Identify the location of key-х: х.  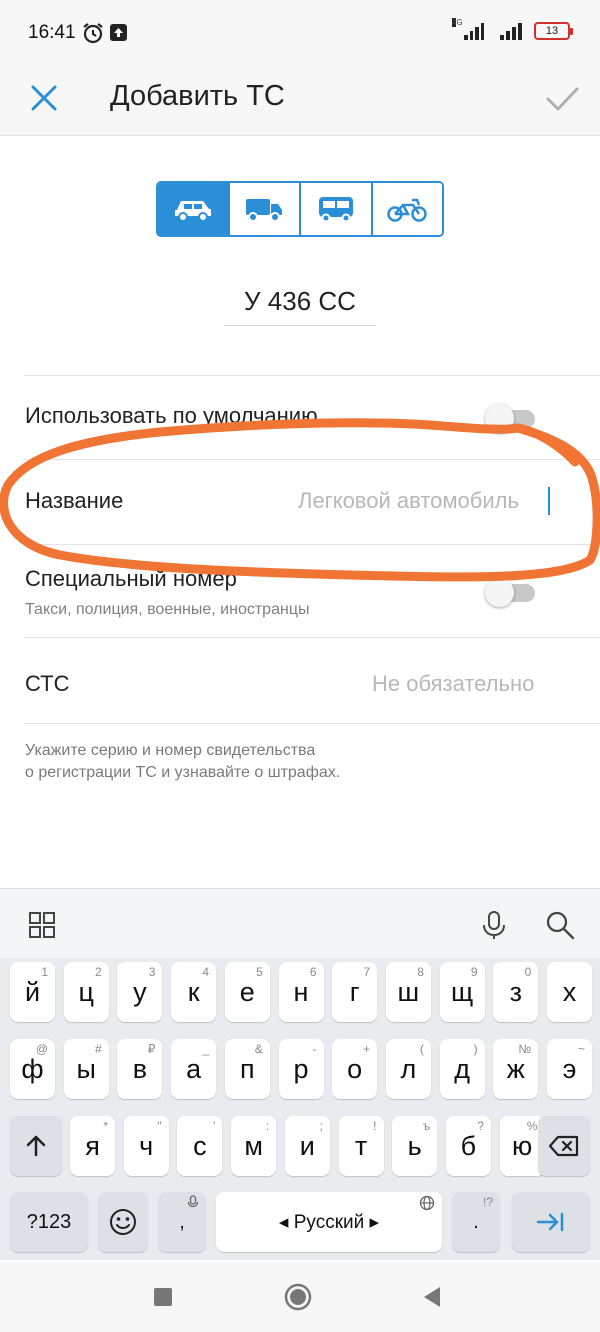
(569, 992).